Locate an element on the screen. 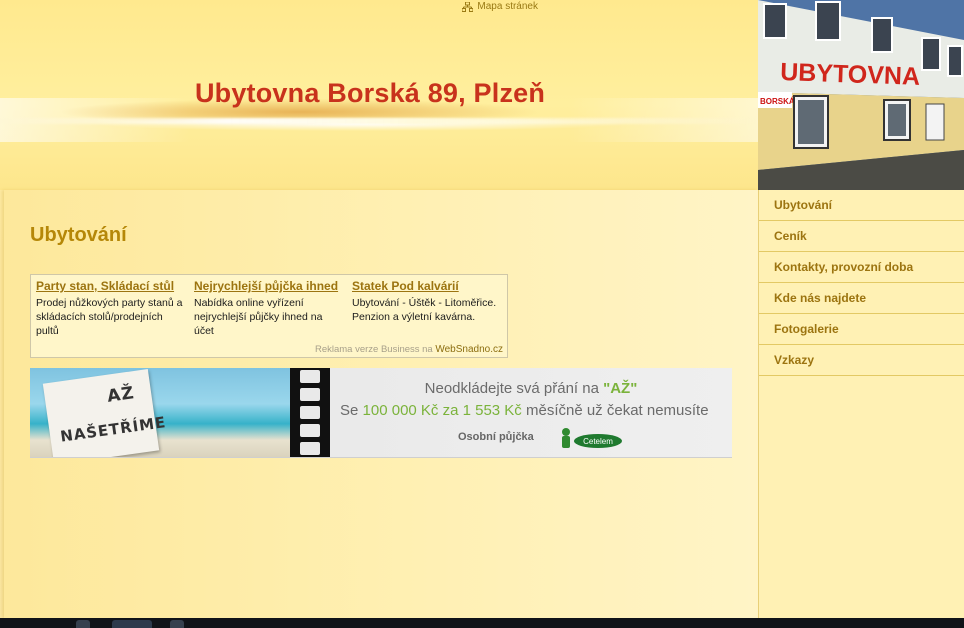 This screenshot has width=964, height=628. header-photo: UBYTOVNA BORSKÁ 89 is located at coordinates (861, 95).